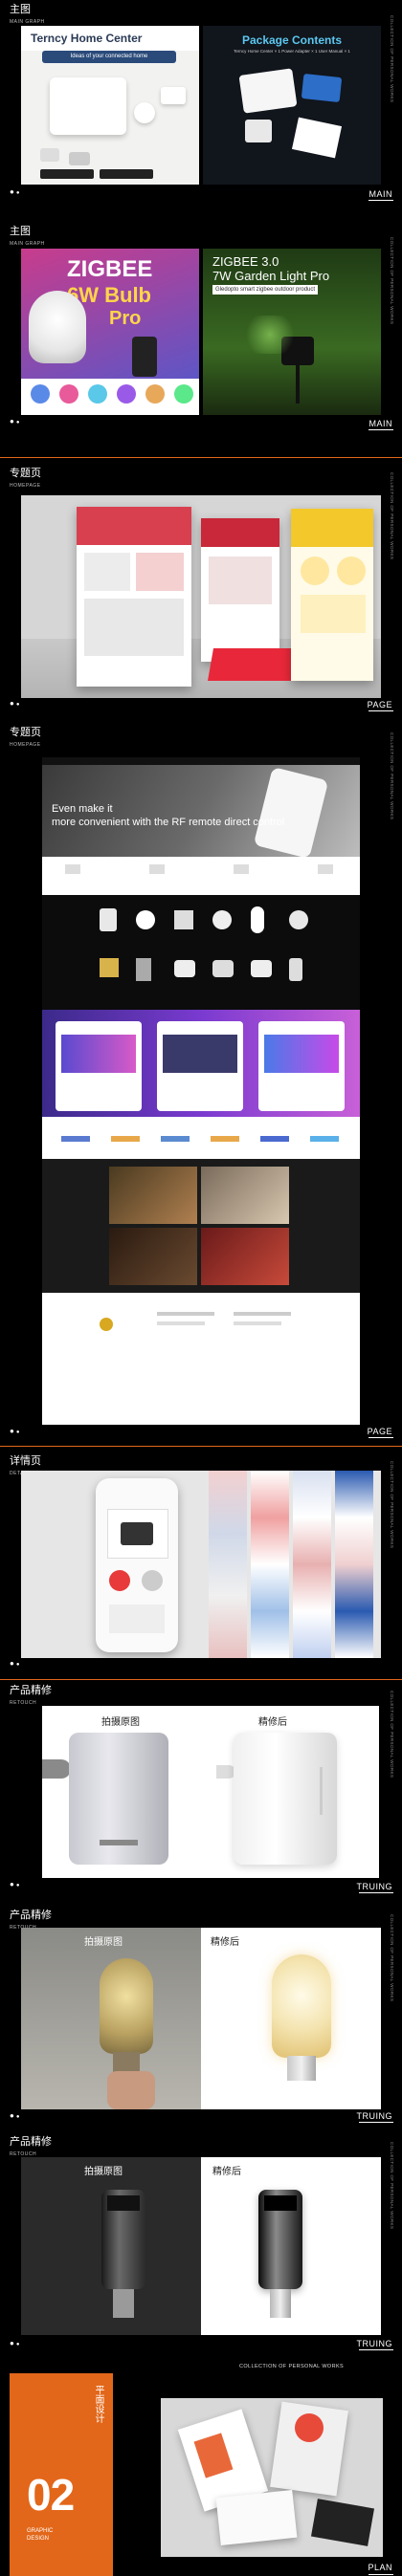  Describe the element at coordinates (272, 2477) in the screenshot. I see `plan-image` at that location.